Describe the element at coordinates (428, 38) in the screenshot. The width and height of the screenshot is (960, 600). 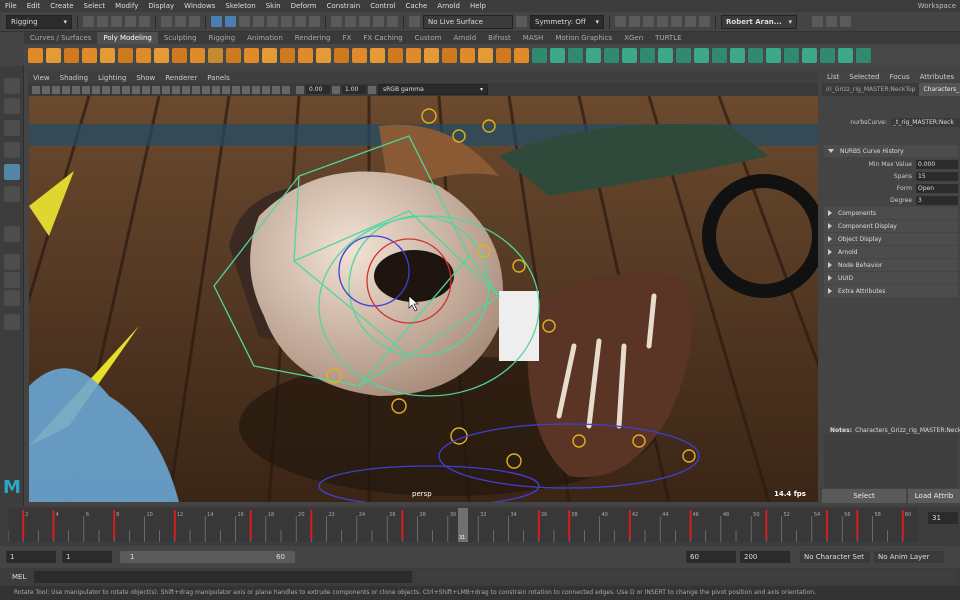
I see `shelf-tab-custom: Custom` at that location.